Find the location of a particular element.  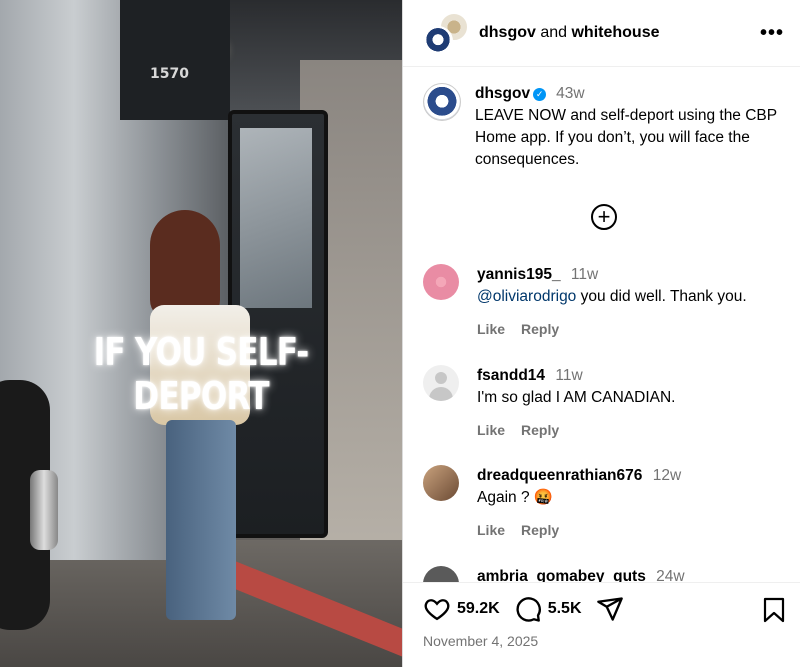

caption-username: dhsgov is located at coordinates (502, 93).